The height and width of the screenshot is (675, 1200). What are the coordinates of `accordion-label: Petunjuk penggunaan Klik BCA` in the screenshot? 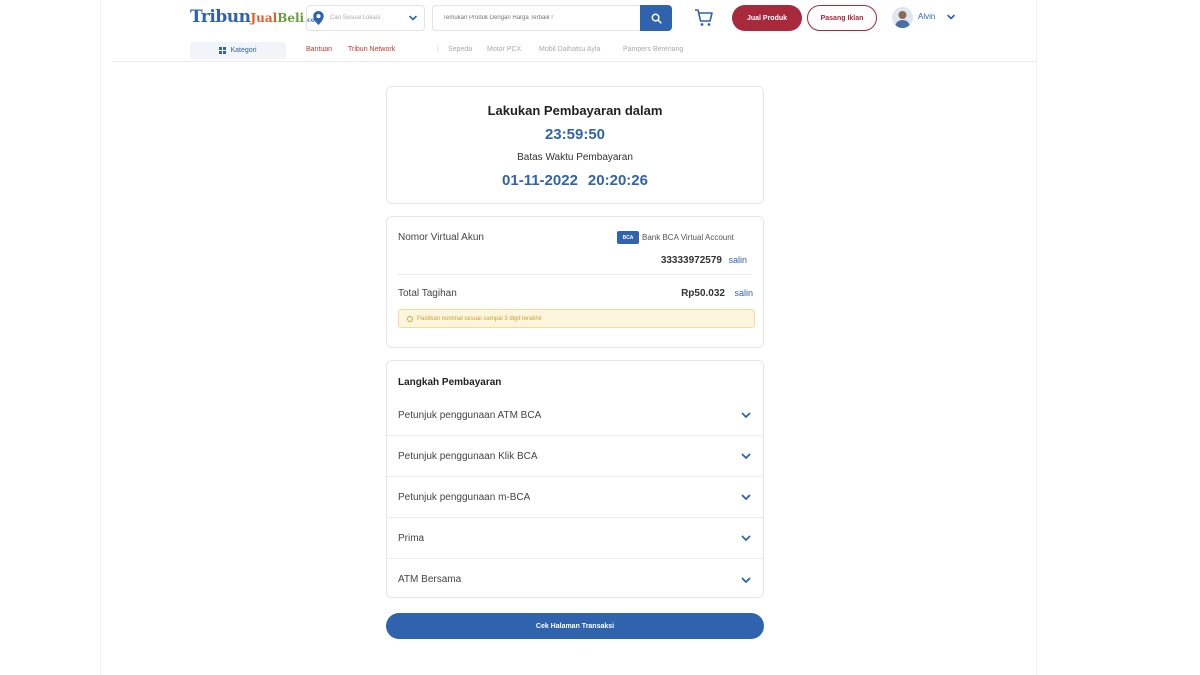 It's located at (468, 456).